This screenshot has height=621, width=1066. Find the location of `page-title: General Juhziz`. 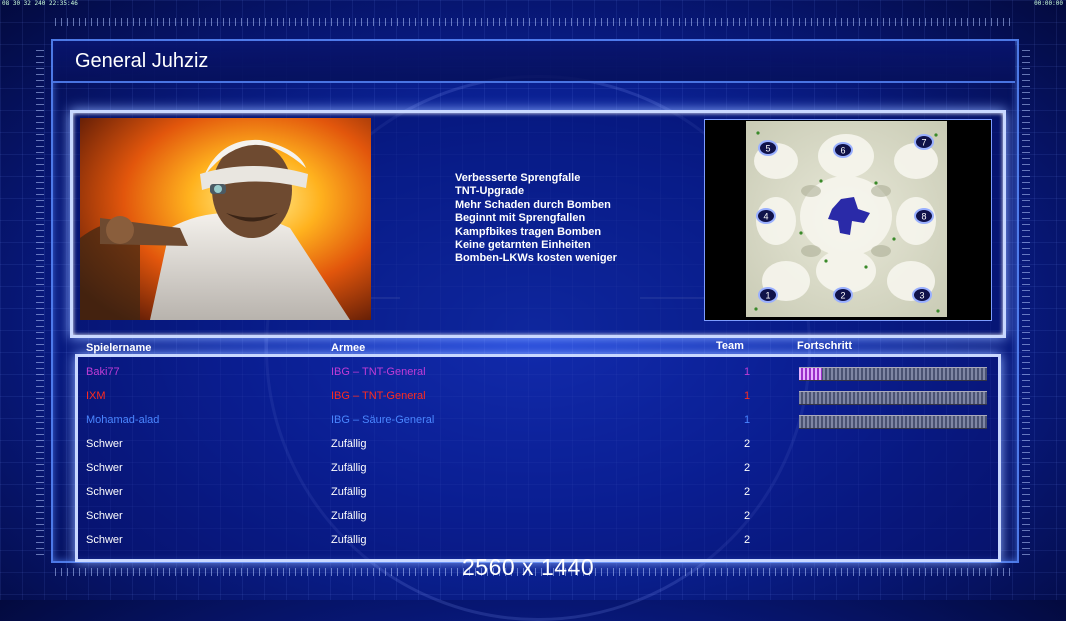

page-title: General Juhziz is located at coordinates (142, 61).